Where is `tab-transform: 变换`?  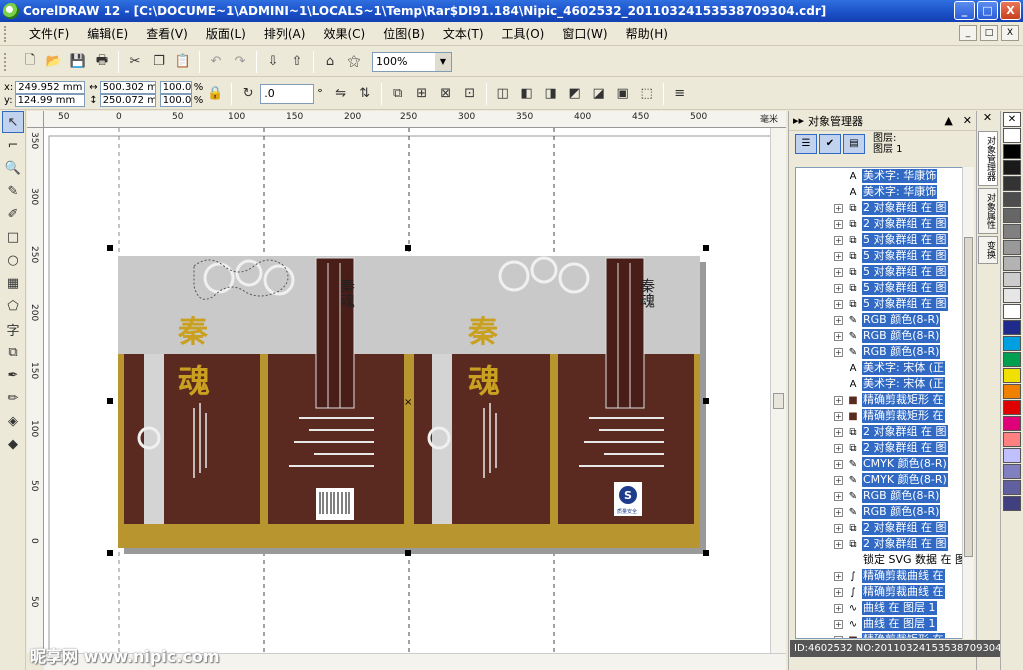
tab-transform: 变换 is located at coordinates (988, 250).